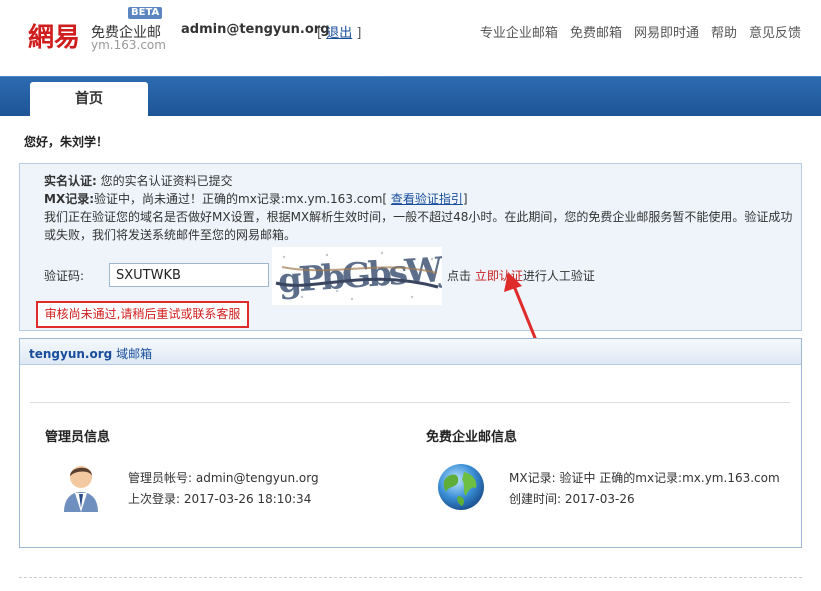 This screenshot has width=821, height=591. Describe the element at coordinates (66, 142) in the screenshot. I see `greeting: 您好，朱刘学！` at that location.